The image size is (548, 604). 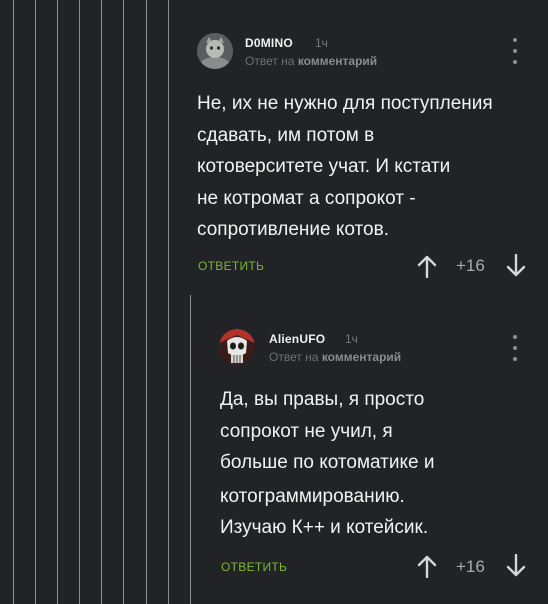 What do you see at coordinates (306, 431) in the screenshot?
I see `comment-text-line: сопрокот не учил, я` at bounding box center [306, 431].